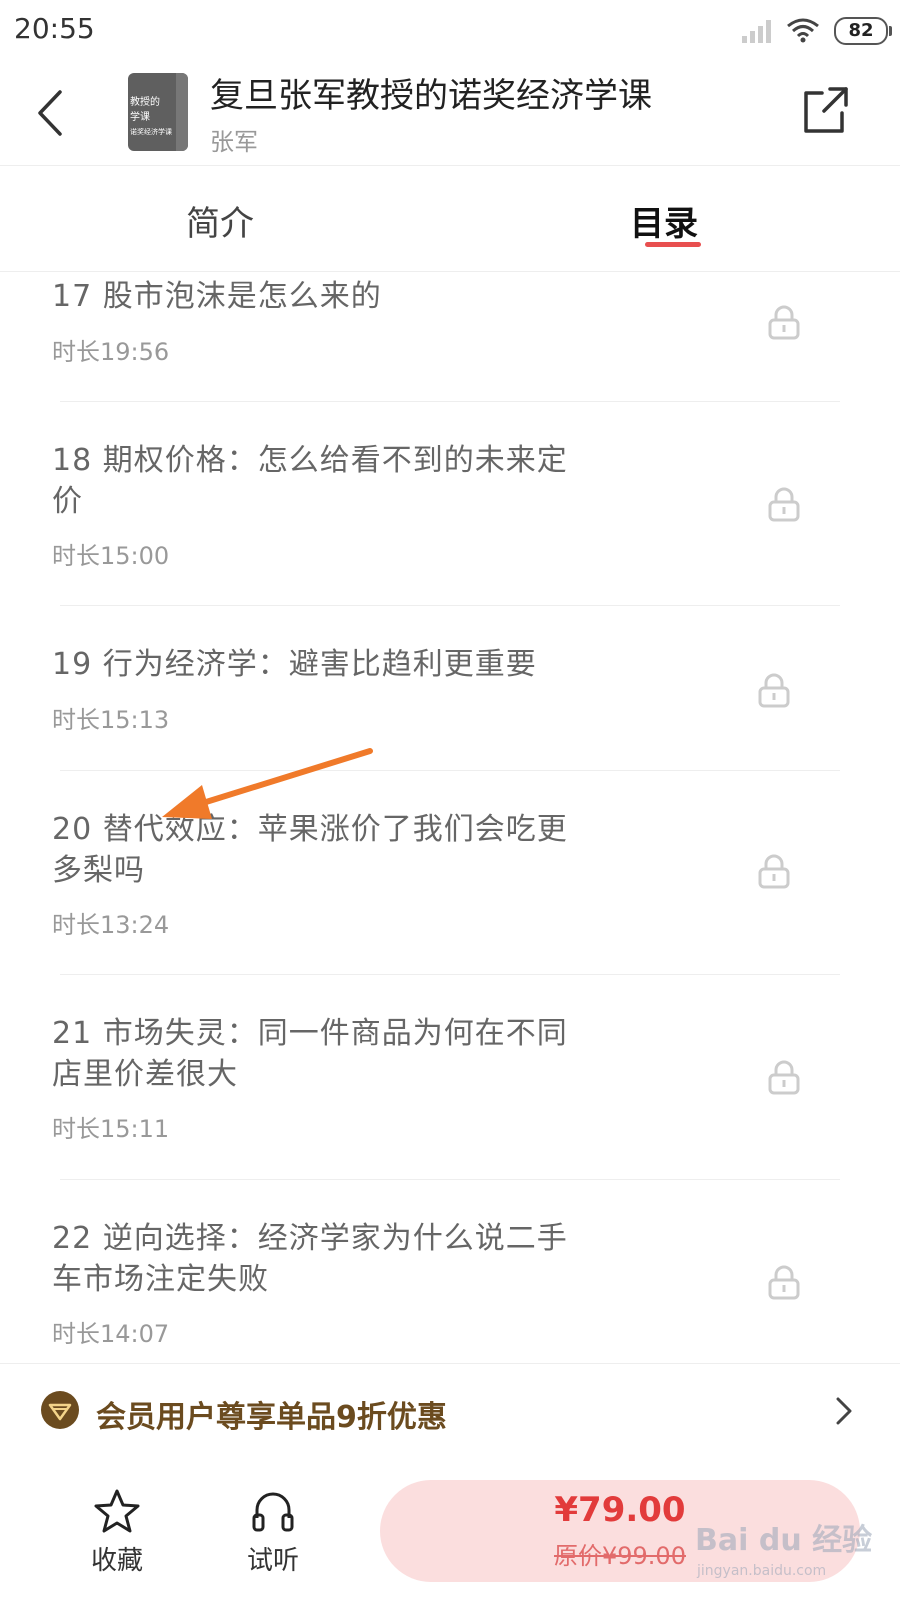 This screenshot has height=1600, width=900. Describe the element at coordinates (272, 1561) in the screenshot. I see `listen-label: 试听` at that location.